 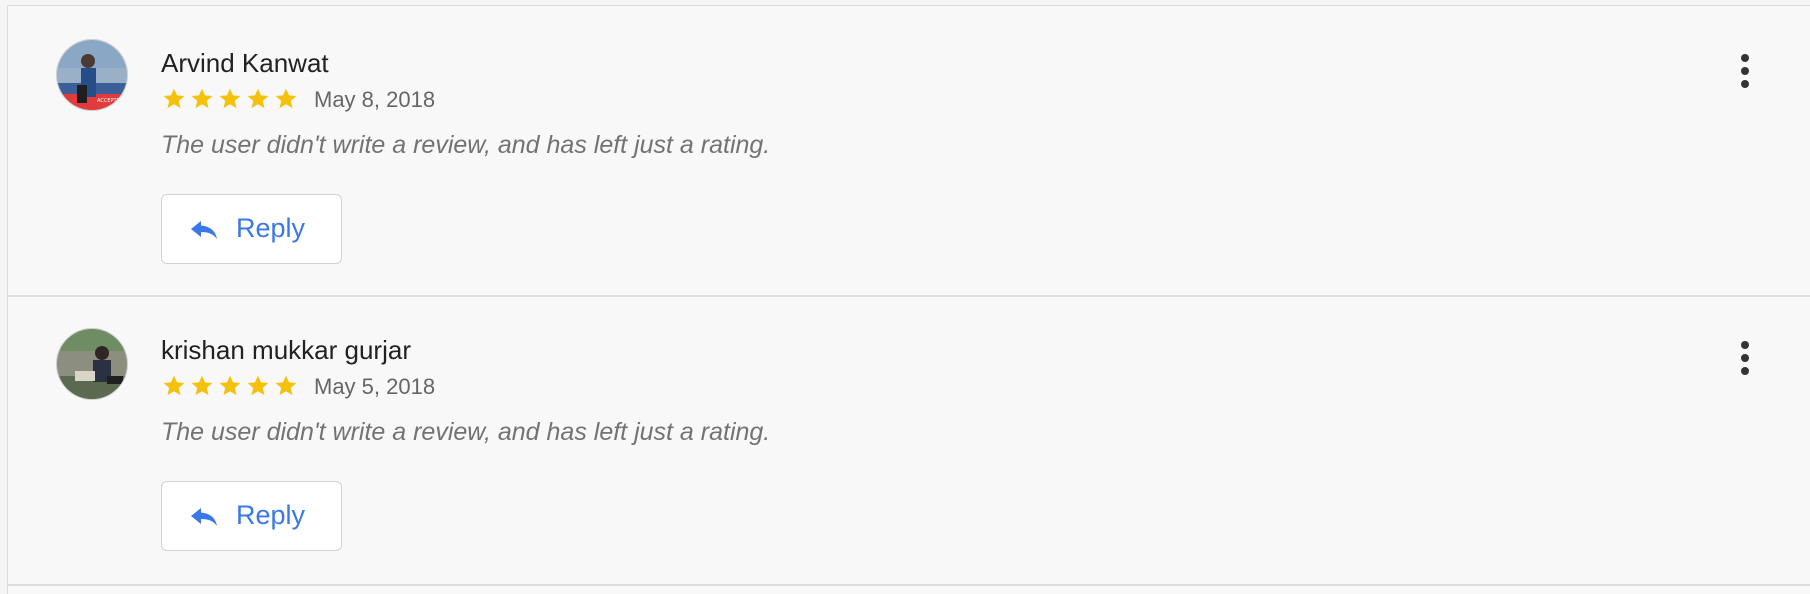 I want to click on reviewer-avatar, so click(x=92, y=364).